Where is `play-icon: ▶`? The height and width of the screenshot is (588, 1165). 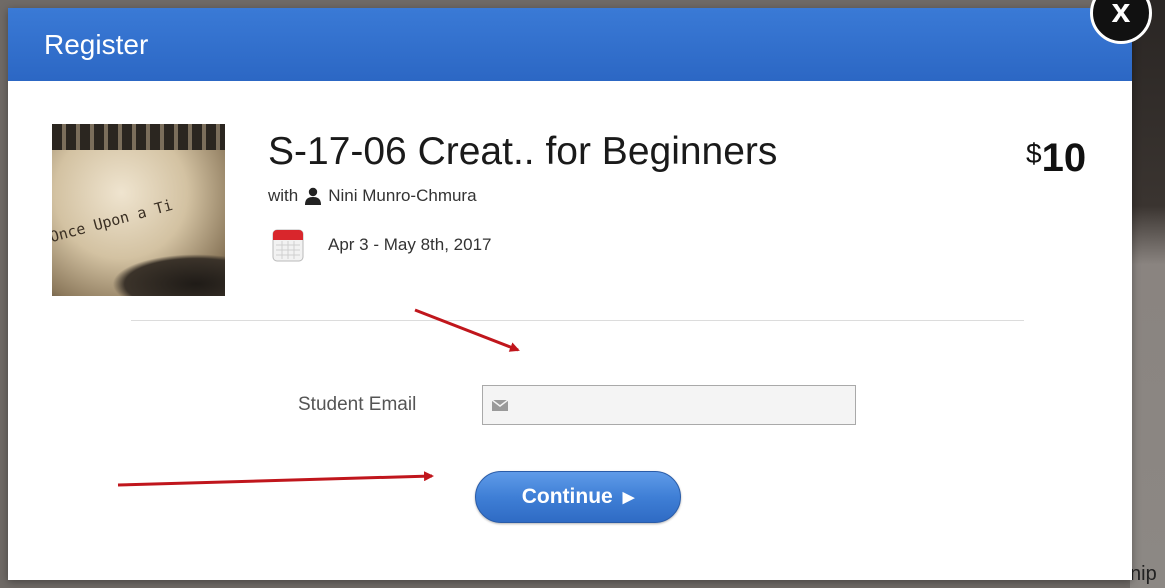
play-icon: ▶ is located at coordinates (628, 497).